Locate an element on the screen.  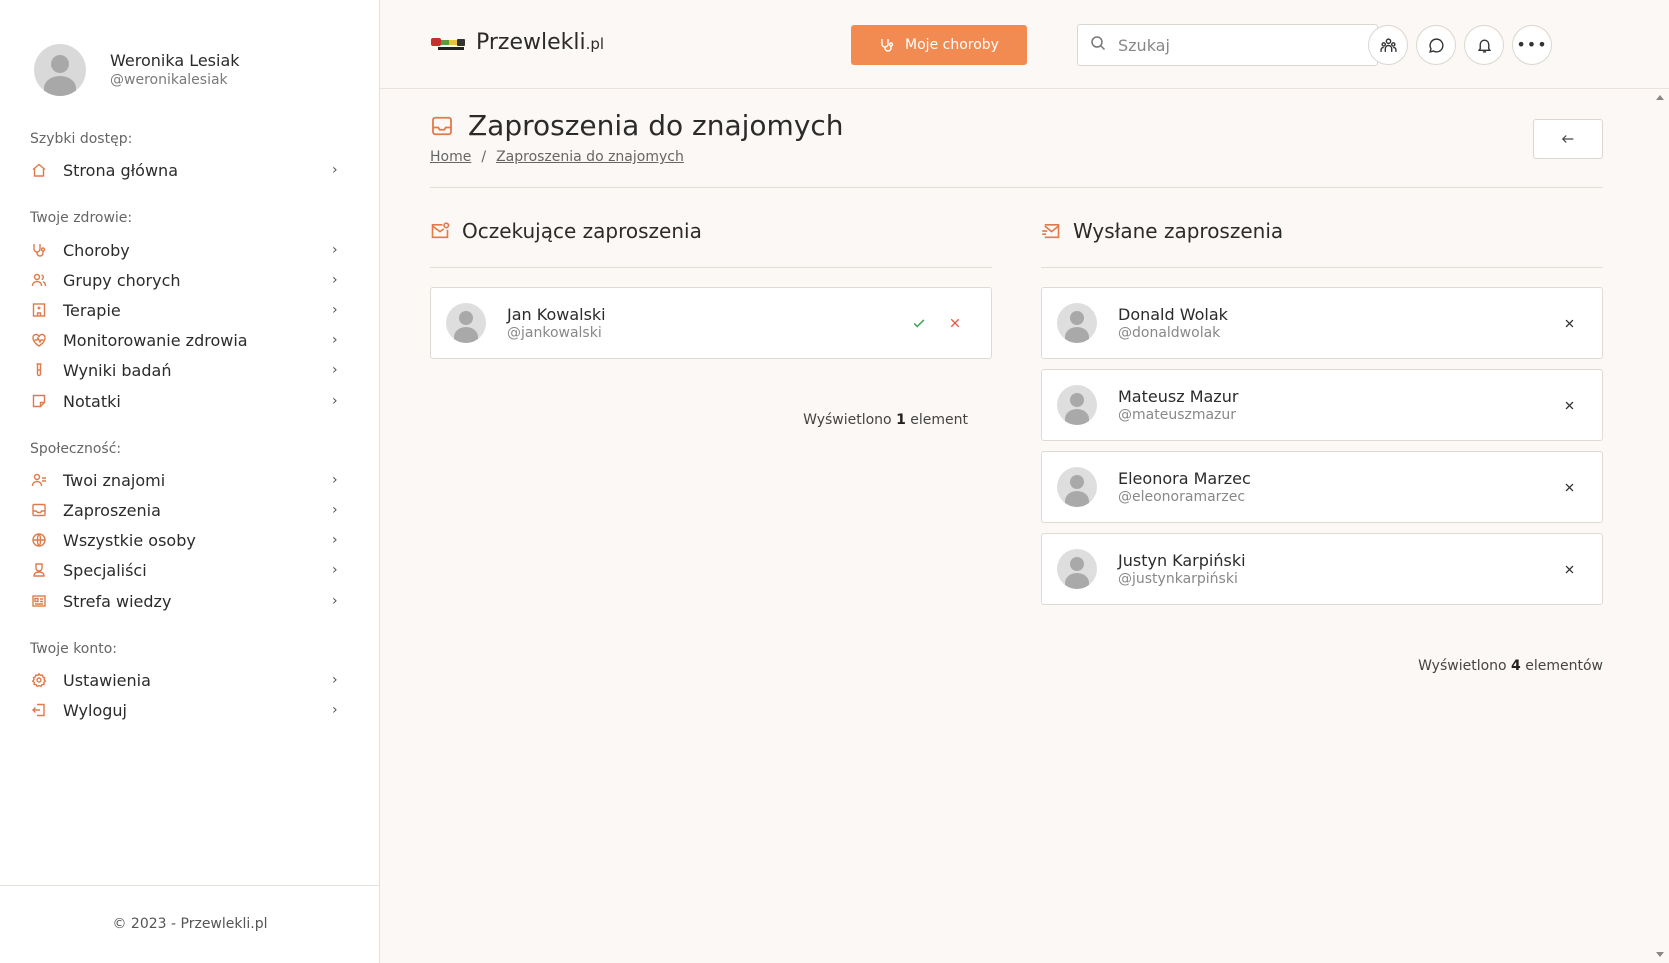
sidebar-item-all-people: Wszystkie osoby › is located at coordinates (186, 540).